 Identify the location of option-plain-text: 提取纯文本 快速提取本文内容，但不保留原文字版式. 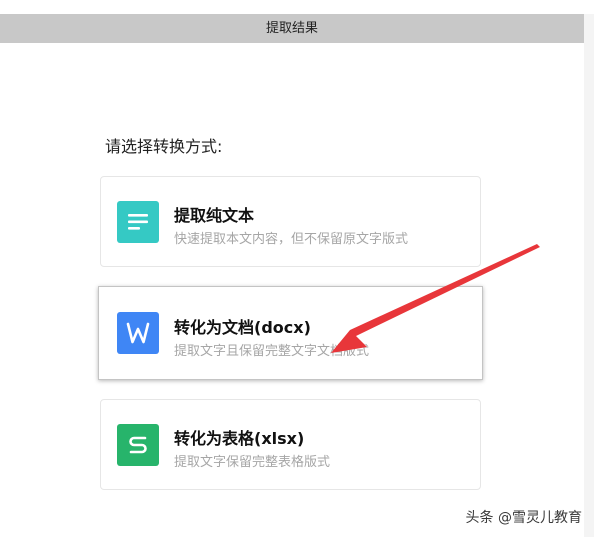
(290, 221).